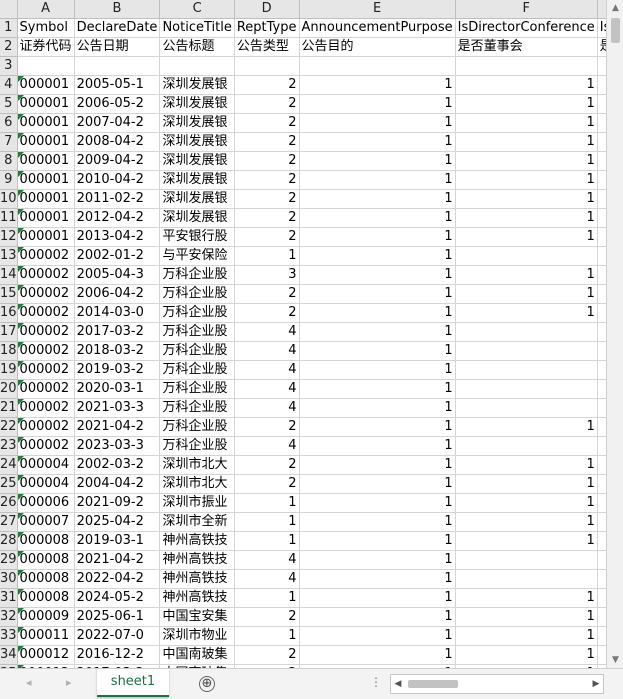  Describe the element at coordinates (117, 218) in the screenshot. I see `cell: 2012-04-2` at that location.